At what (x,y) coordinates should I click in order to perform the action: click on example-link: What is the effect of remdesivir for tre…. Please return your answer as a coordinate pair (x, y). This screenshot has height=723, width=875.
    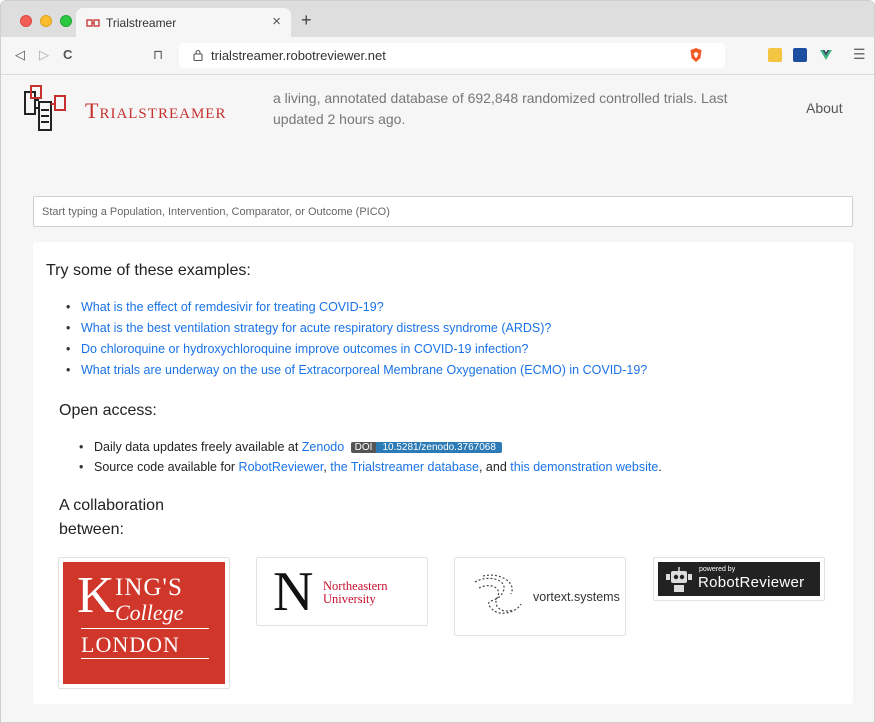
    Looking at the image, I should click on (355, 307).